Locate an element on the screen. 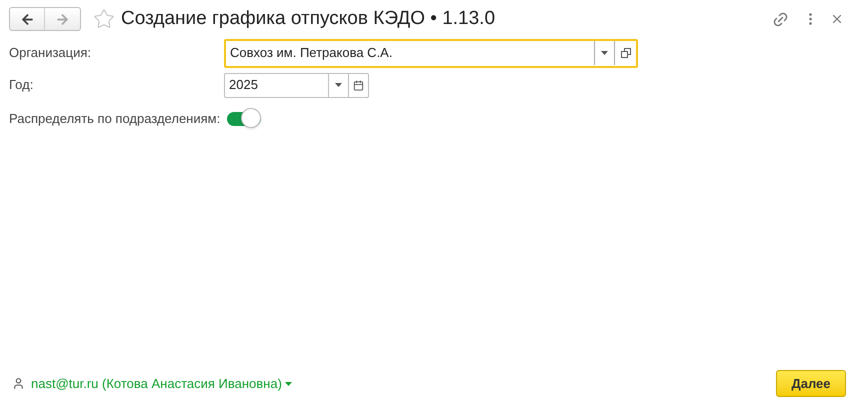  back-icon is located at coordinates (27, 19).